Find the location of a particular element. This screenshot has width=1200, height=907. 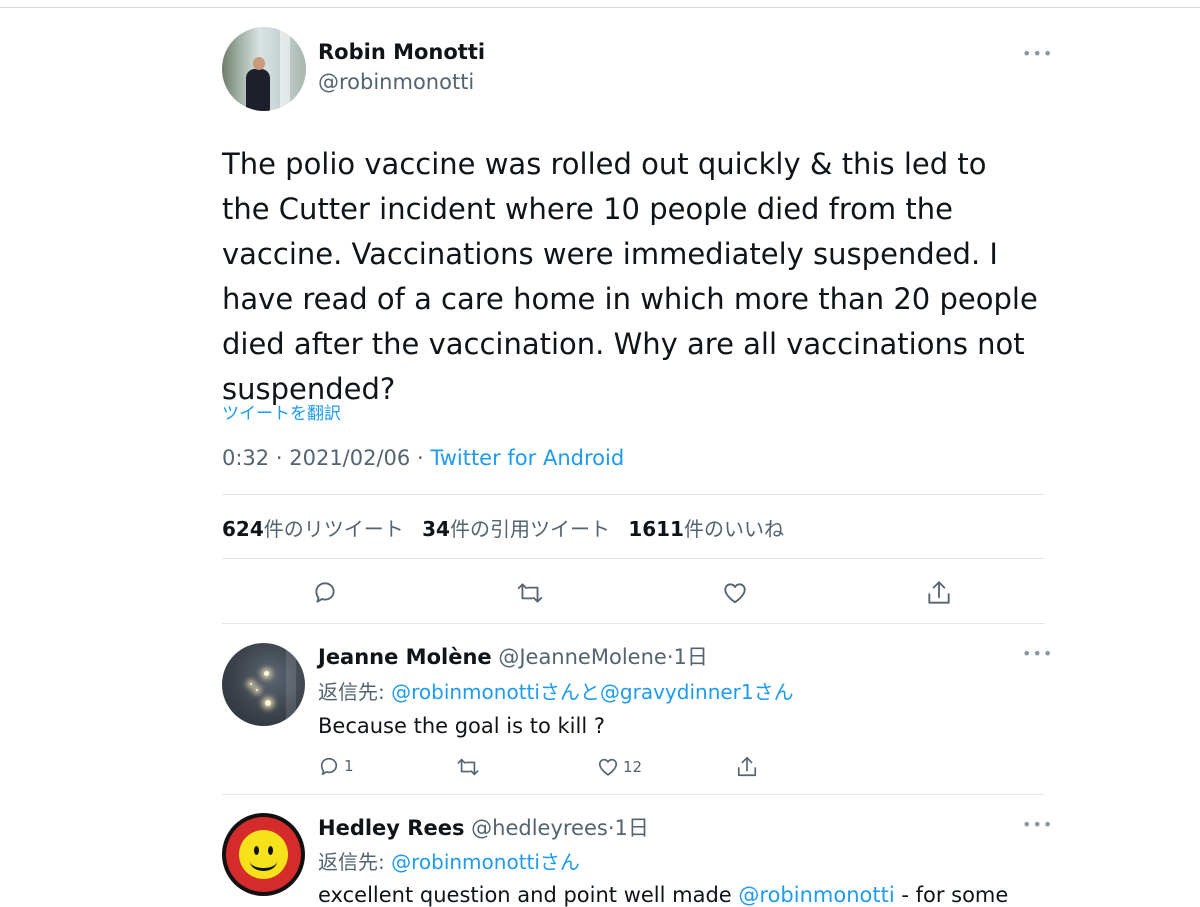

tweet-source: Twitter for Android is located at coordinates (527, 458).